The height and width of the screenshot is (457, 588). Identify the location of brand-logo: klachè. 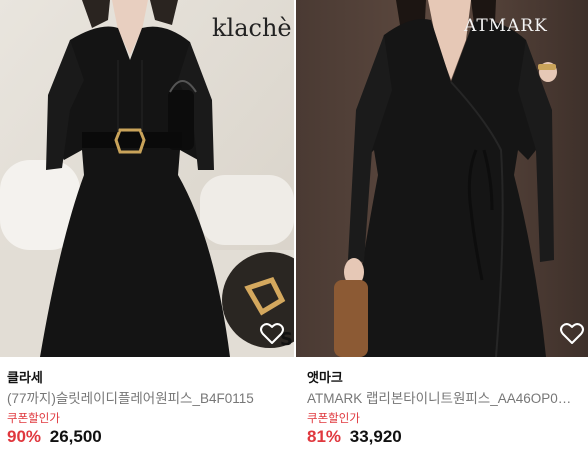
(252, 28).